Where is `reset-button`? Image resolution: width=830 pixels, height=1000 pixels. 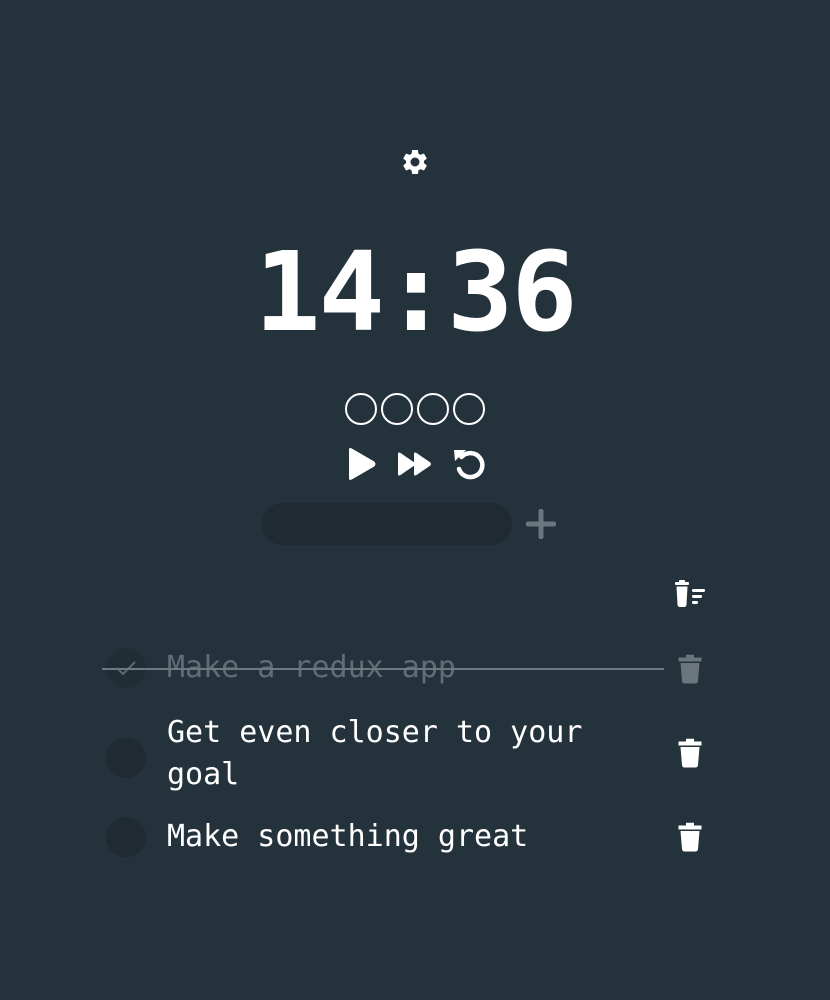 reset-button is located at coordinates (469, 464).